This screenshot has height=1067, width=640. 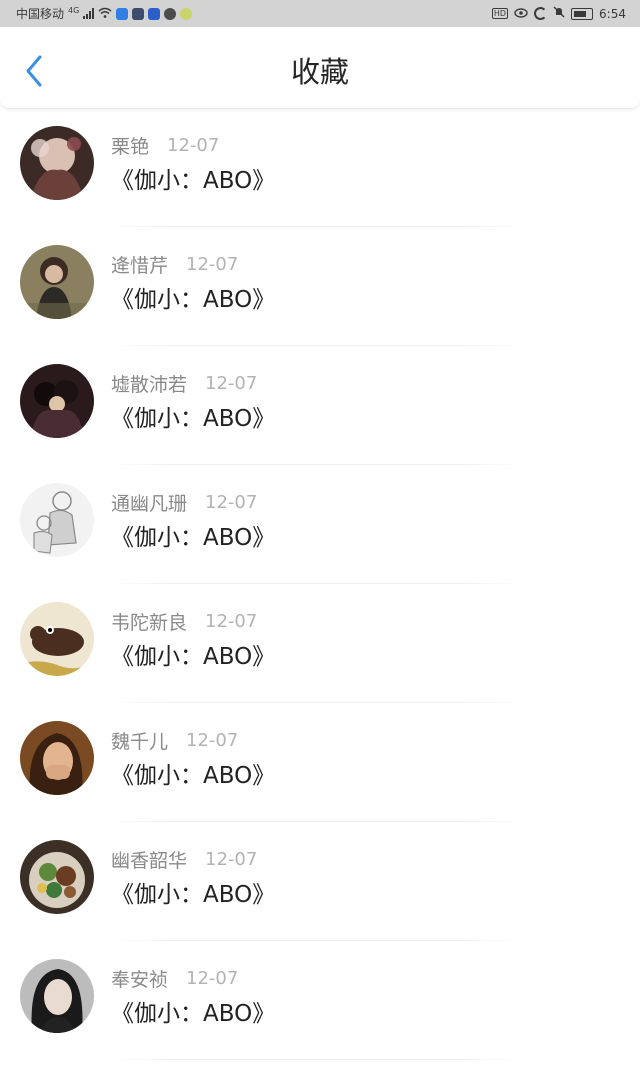 I want to click on status-bar: 中国移动 4G HD 6:54, so click(x=320, y=13).